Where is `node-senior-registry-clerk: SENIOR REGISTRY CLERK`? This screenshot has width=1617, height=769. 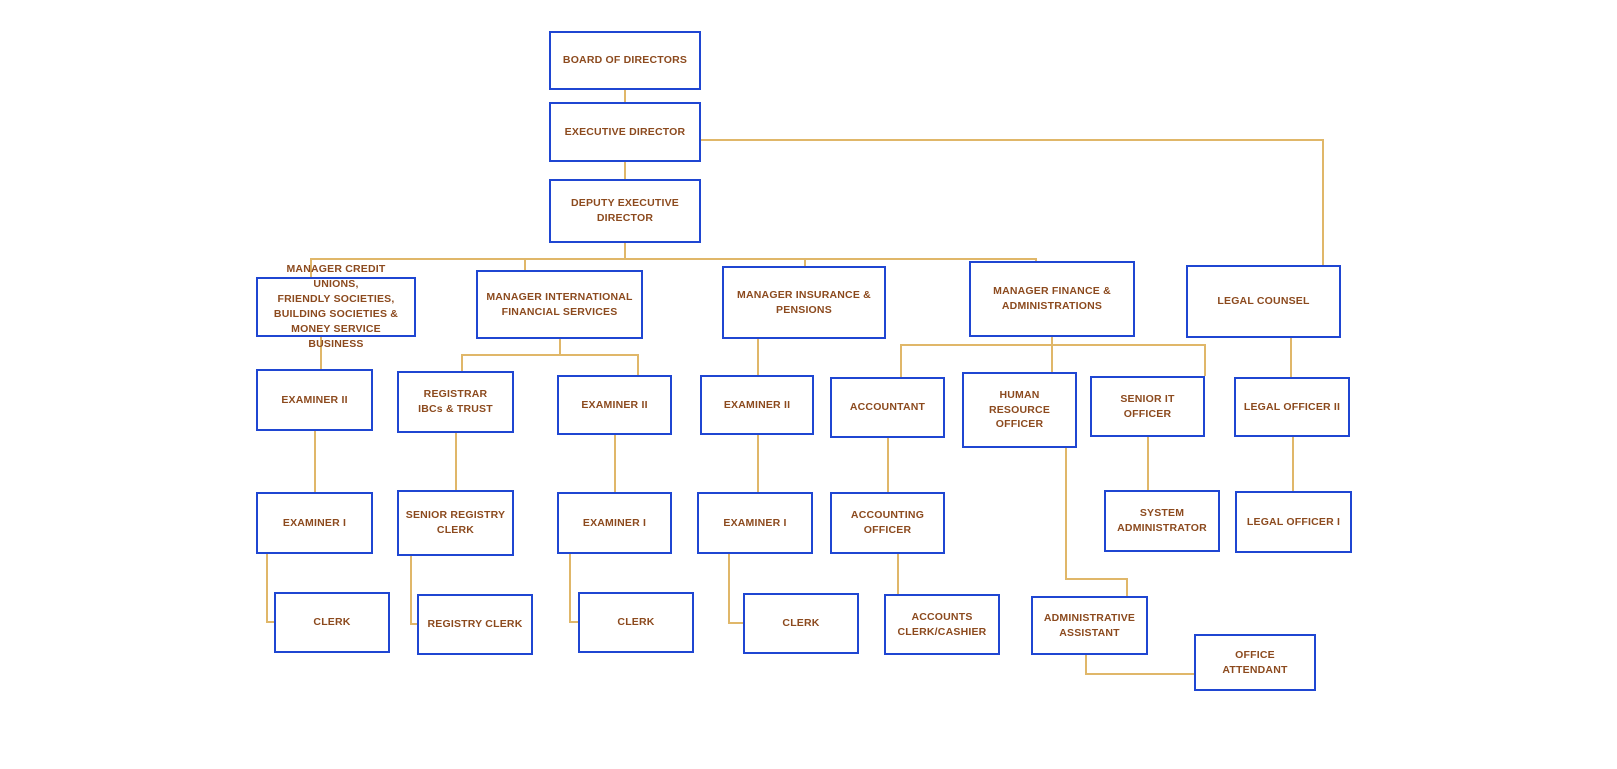
node-senior-registry-clerk: SENIOR REGISTRY CLERK is located at coordinates (455, 523).